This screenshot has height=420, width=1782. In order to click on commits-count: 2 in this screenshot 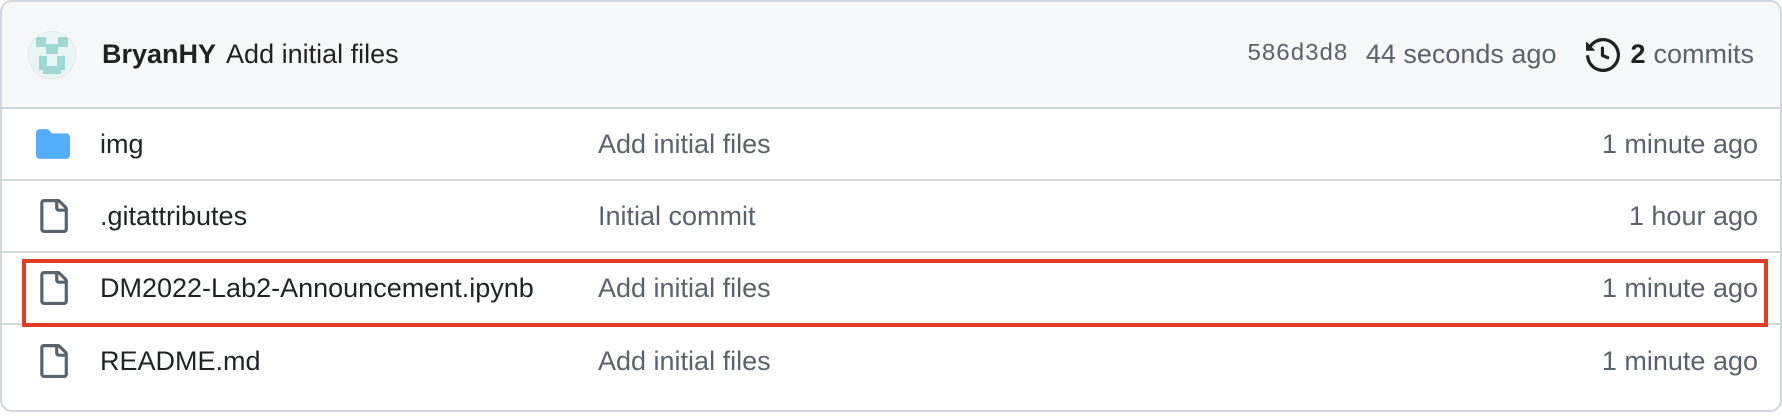, I will do `click(1638, 54)`.